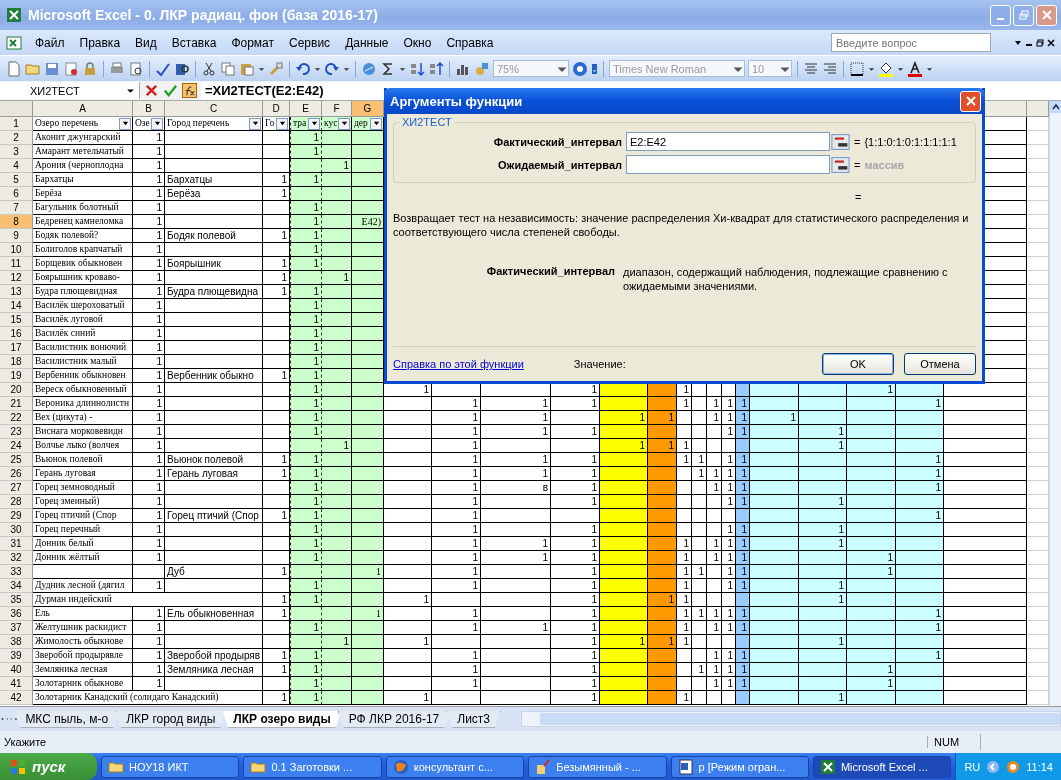  I want to click on table-cell: Бархатцы, so click(83, 180).